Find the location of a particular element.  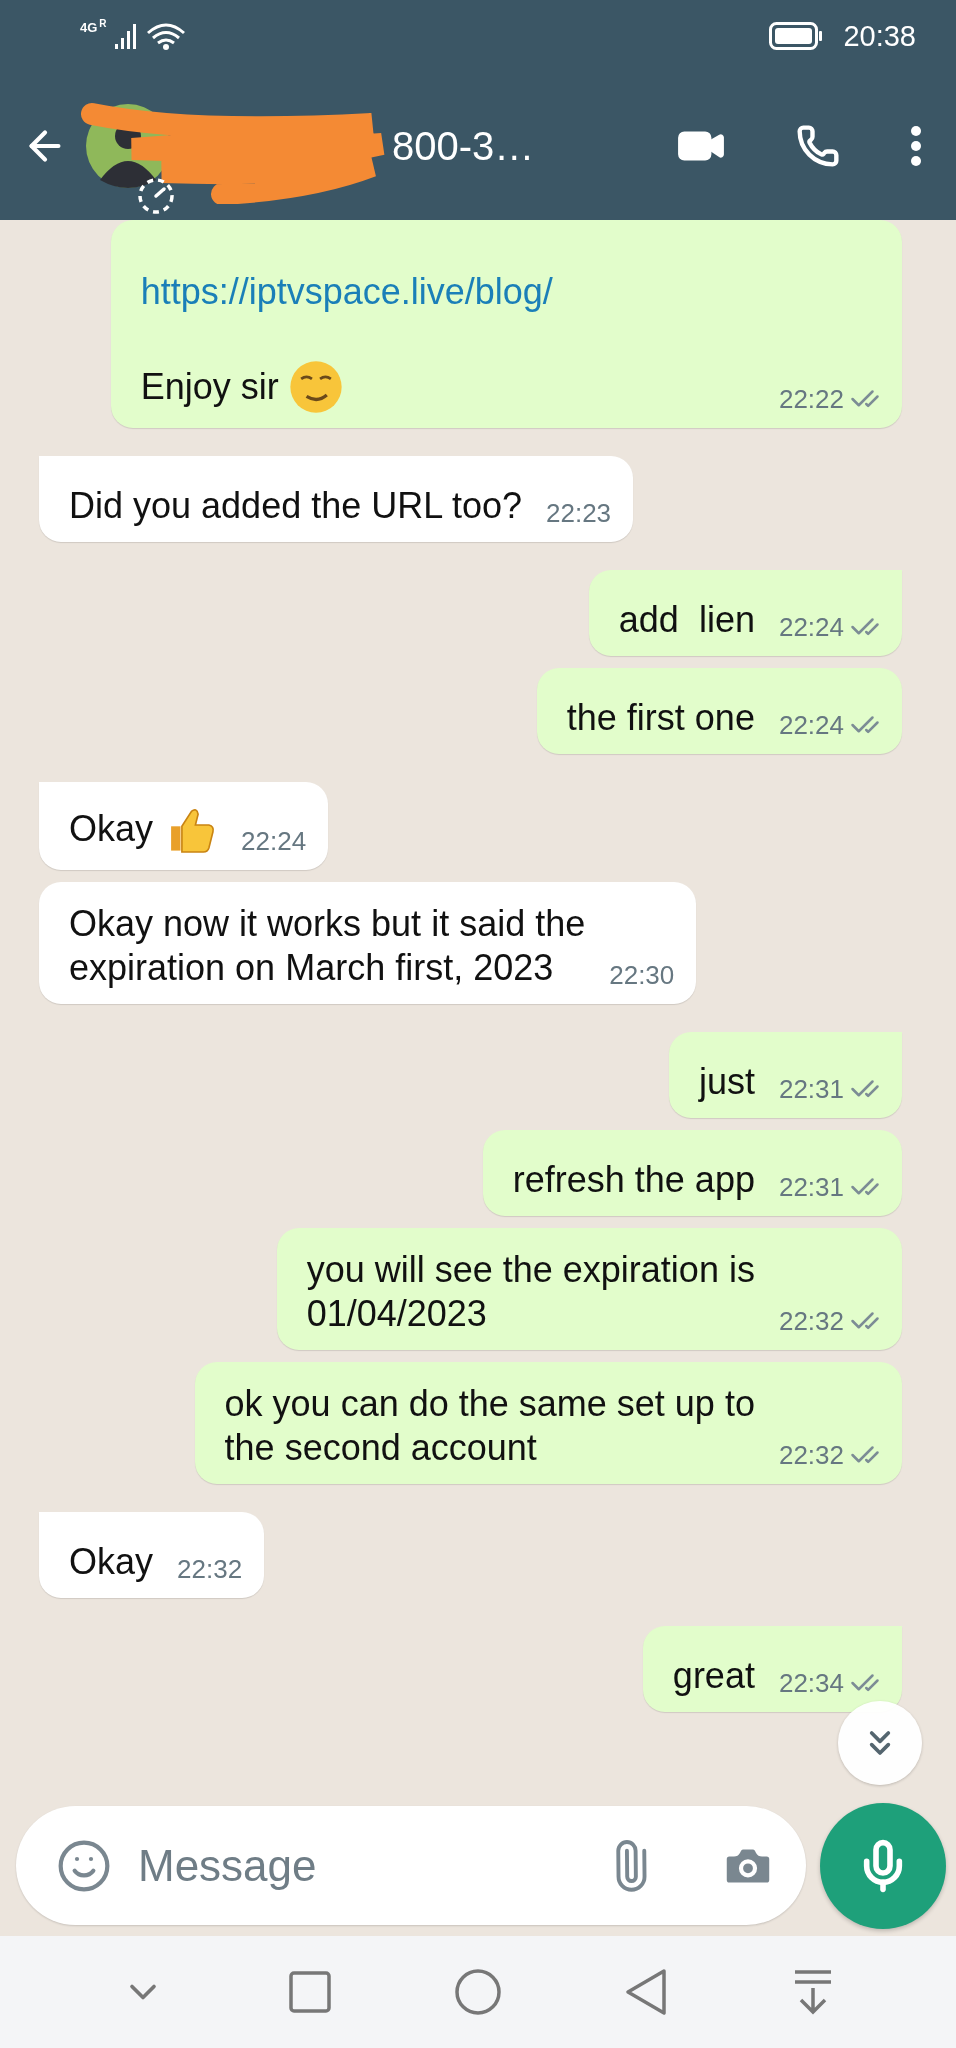

square-icon is located at coordinates (309, 1992).